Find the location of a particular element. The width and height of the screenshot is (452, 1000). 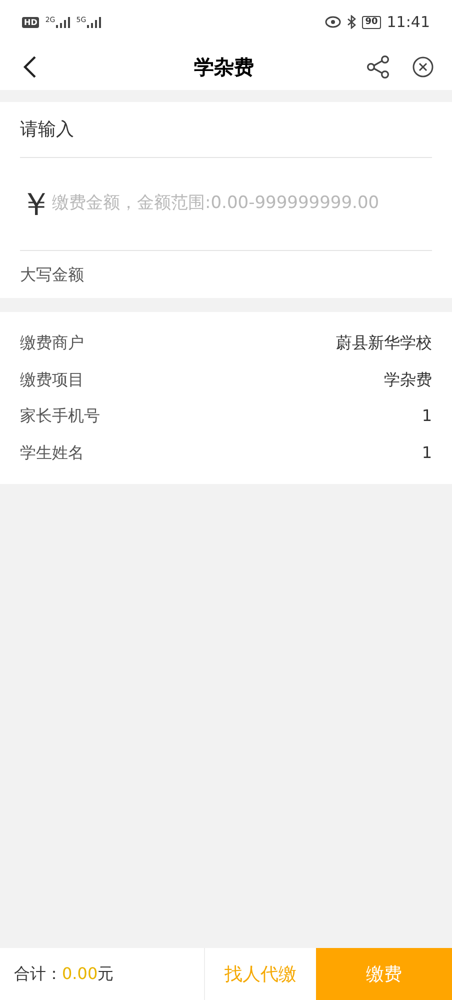

detail-value: 蔚县新华学校 is located at coordinates (384, 343).